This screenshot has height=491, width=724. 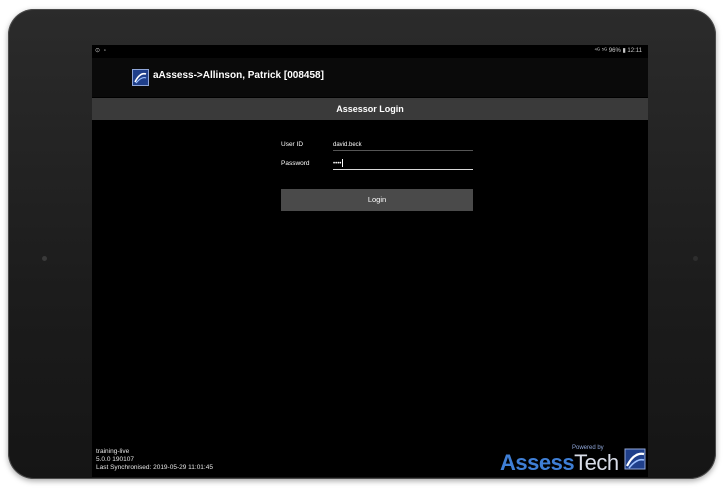 What do you see at coordinates (292, 144) in the screenshot?
I see `user-id-label: User ID` at bounding box center [292, 144].